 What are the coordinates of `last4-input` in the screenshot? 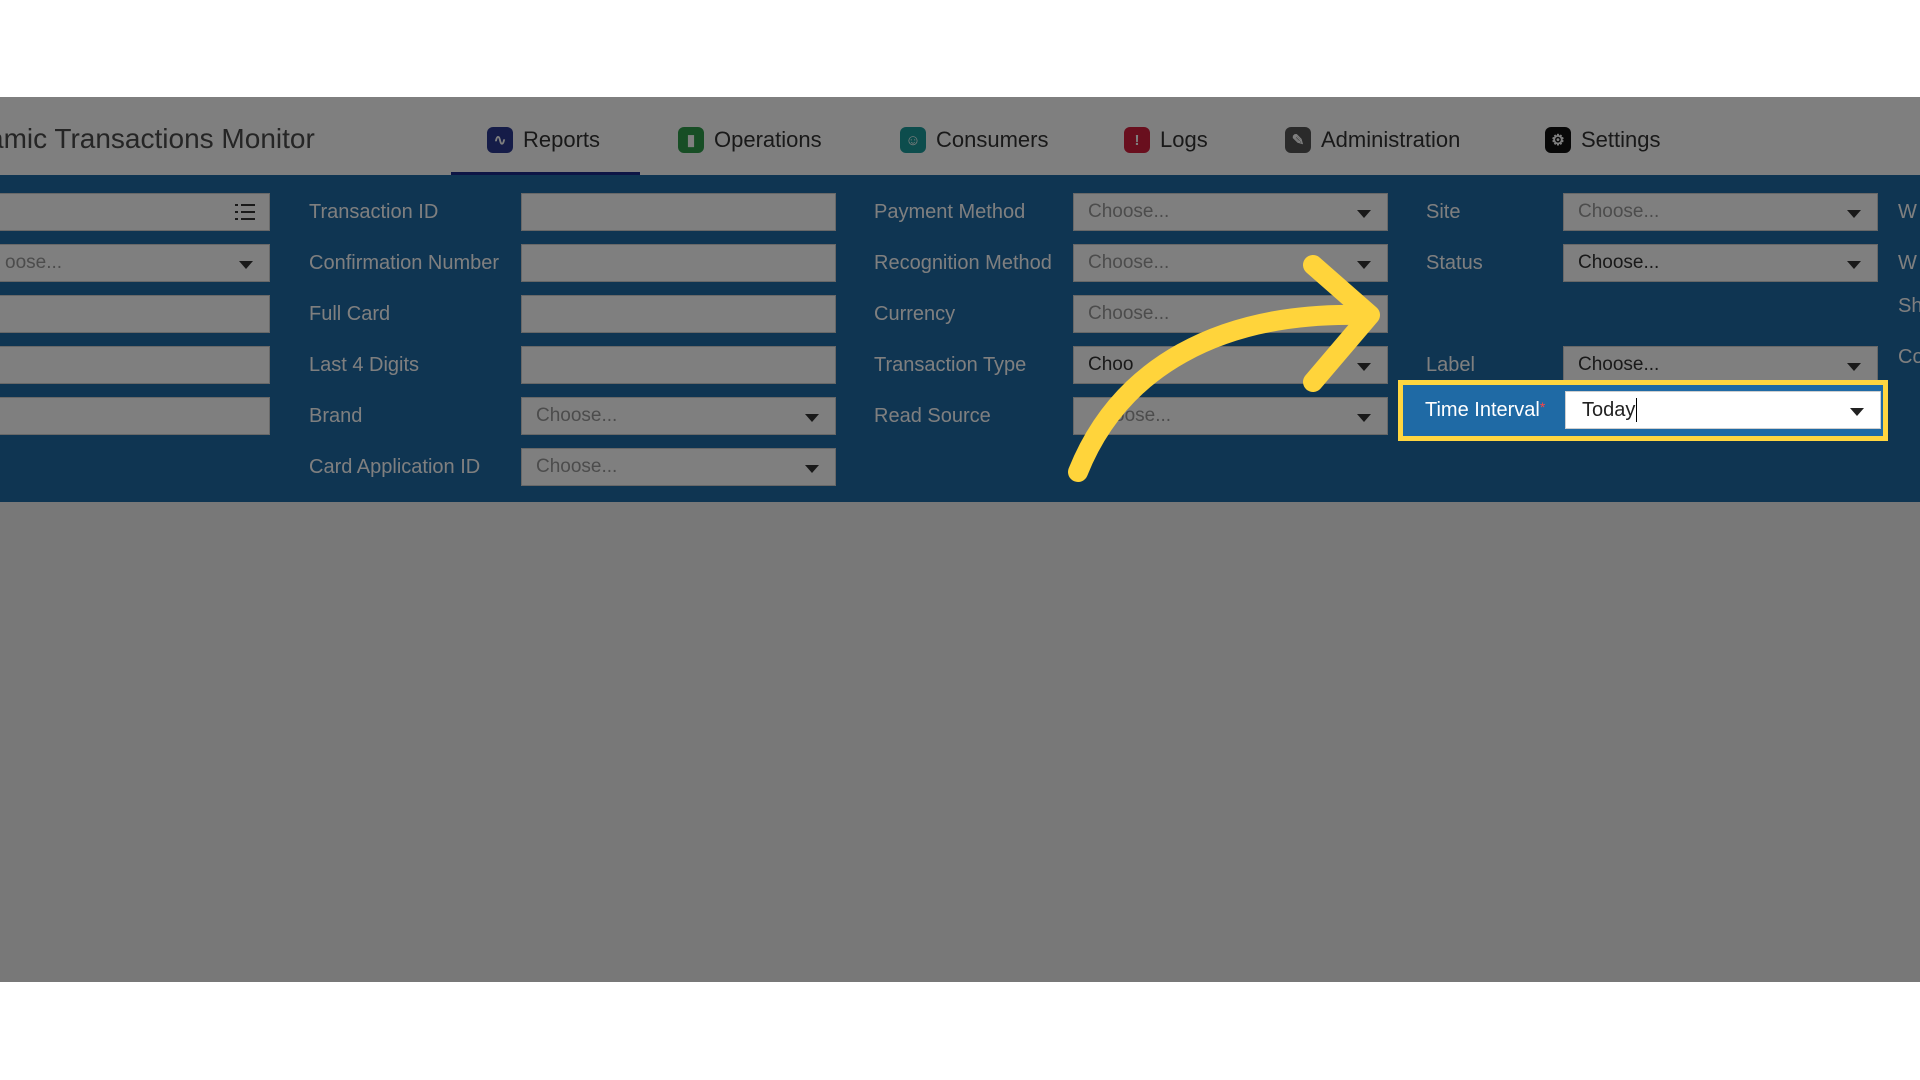 It's located at (678, 365).